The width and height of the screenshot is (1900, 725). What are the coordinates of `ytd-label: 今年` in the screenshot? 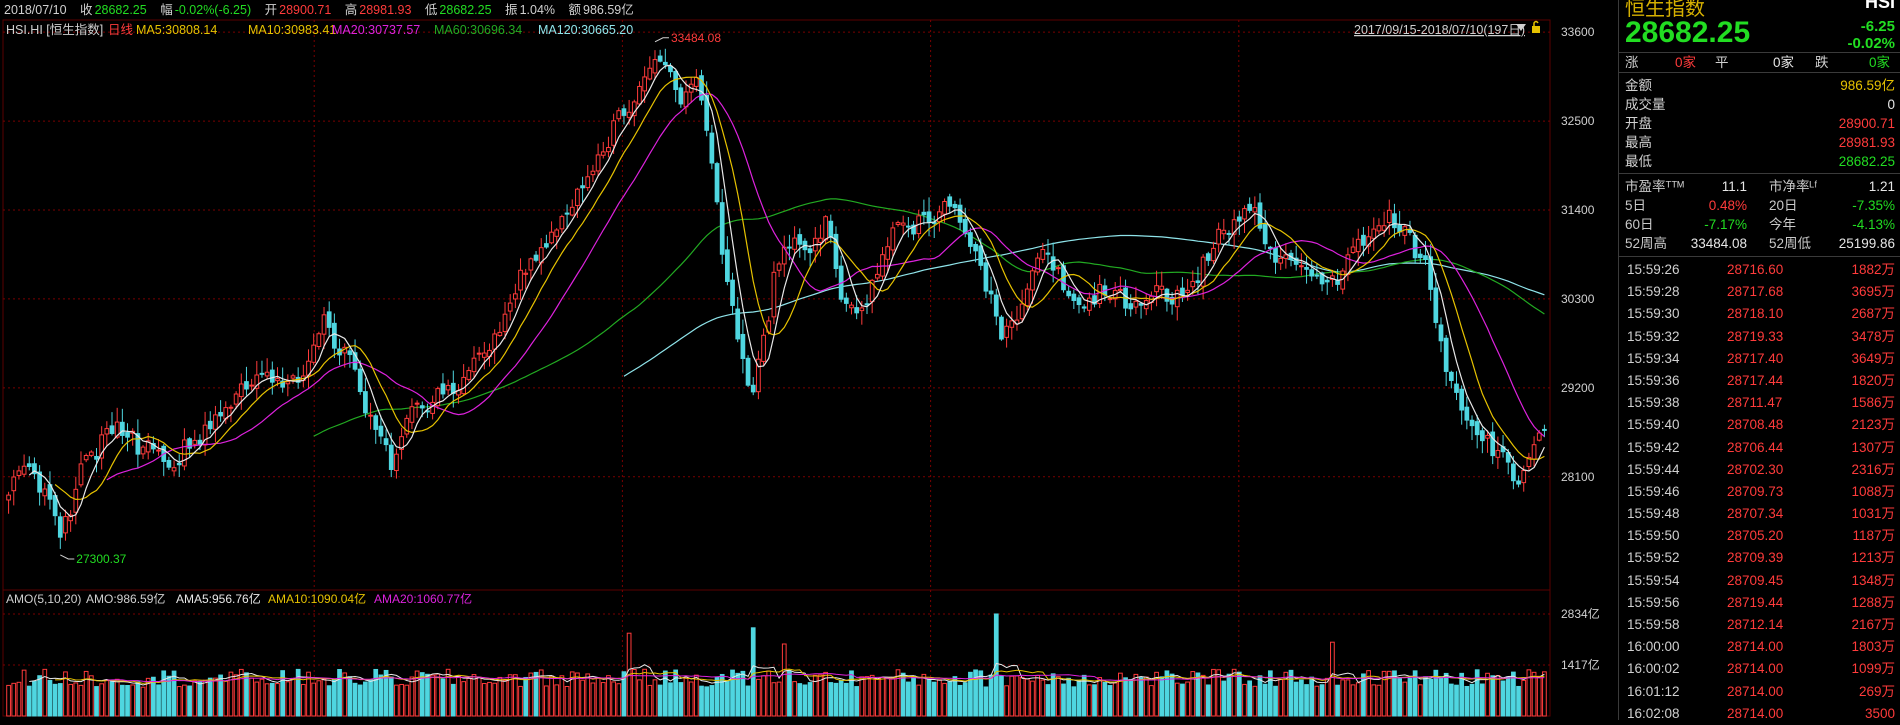 It's located at (1782, 224).